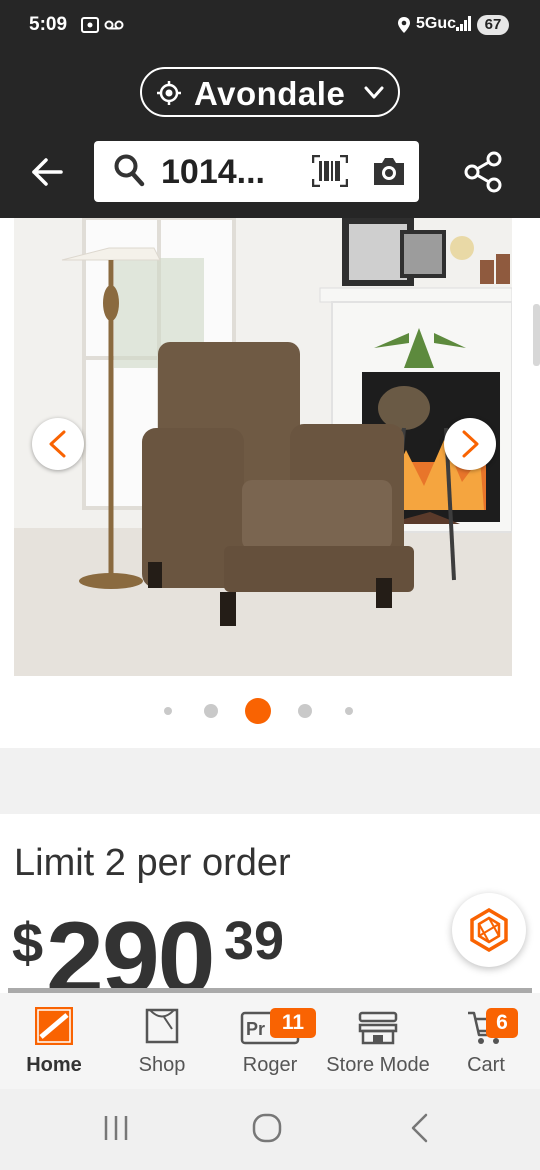 The width and height of the screenshot is (540, 1170). I want to click on location-status-icon, so click(404, 25).